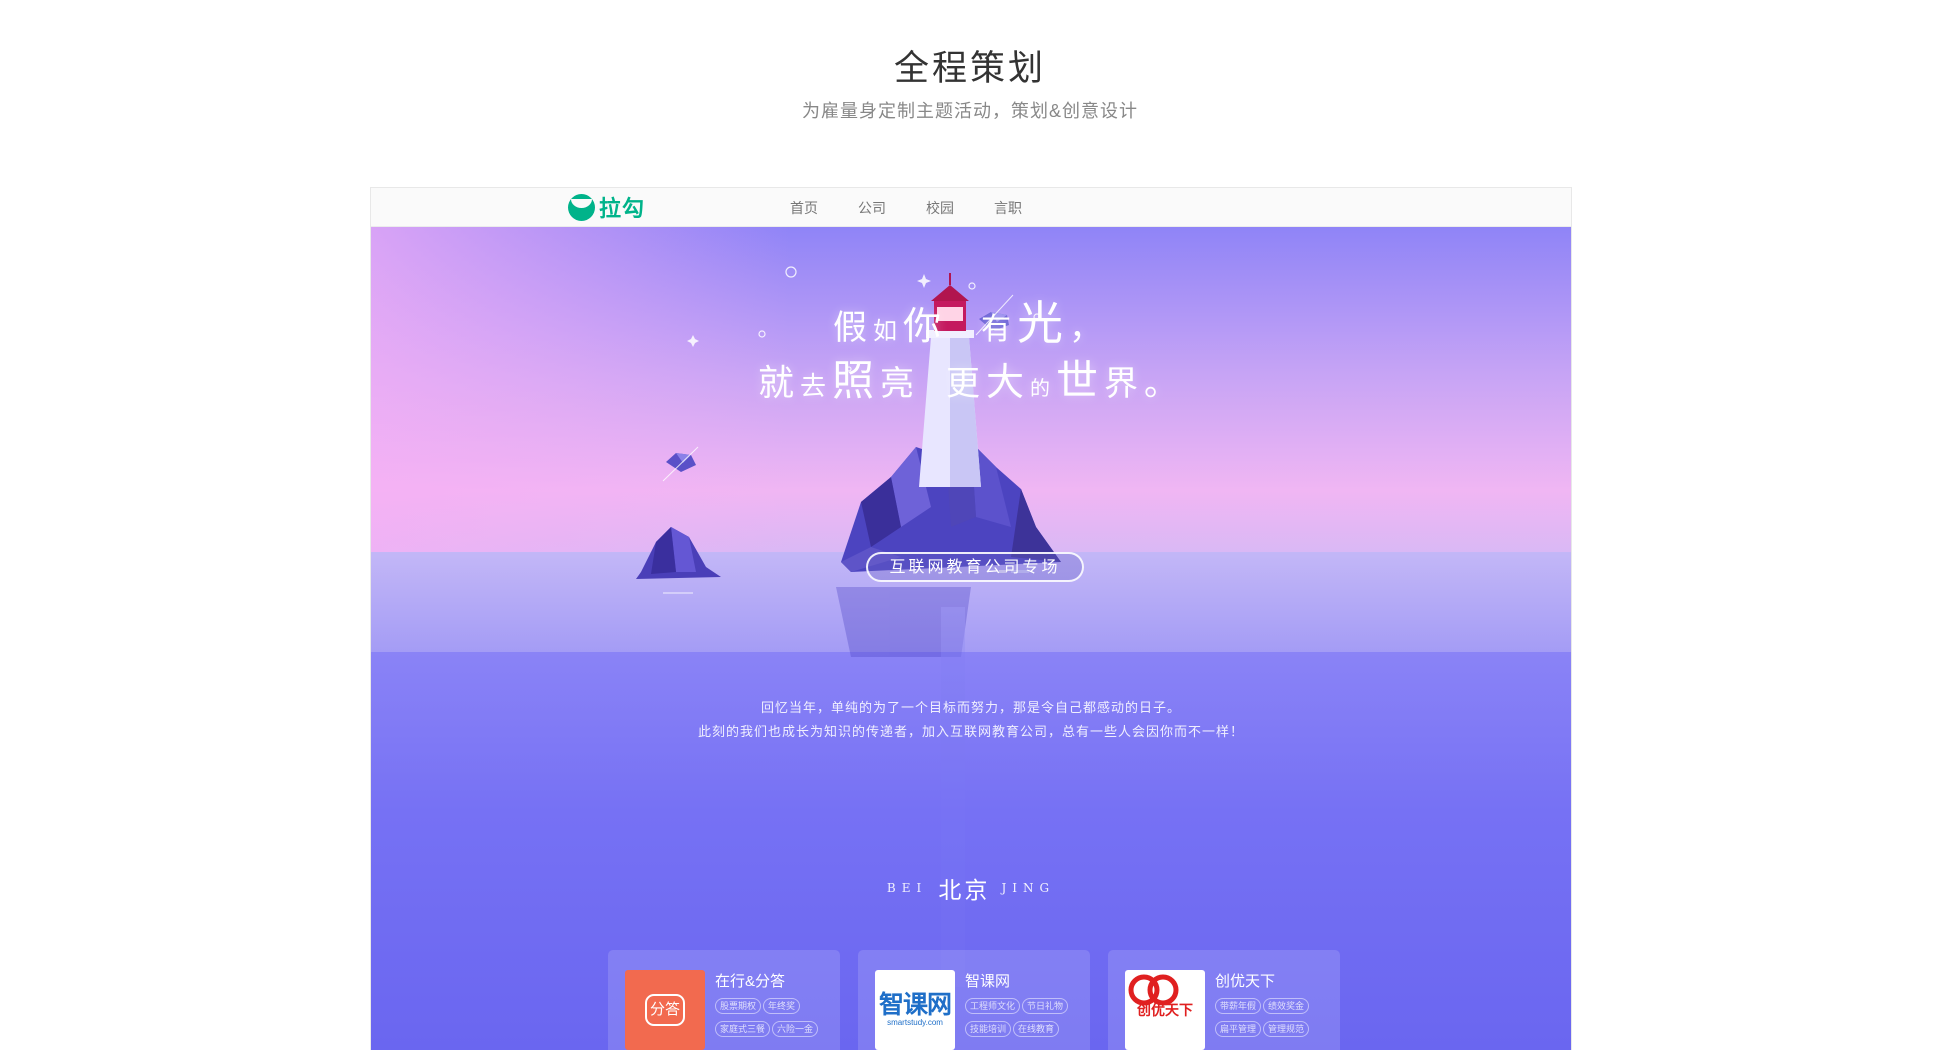 This screenshot has width=1940, height=1050. I want to click on company-tag: 绩效奖金, so click(1286, 1006).